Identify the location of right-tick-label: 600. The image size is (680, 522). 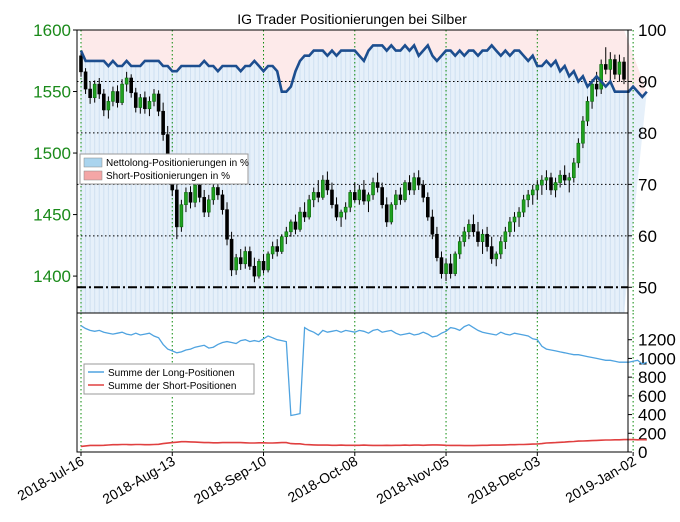
(652, 396).